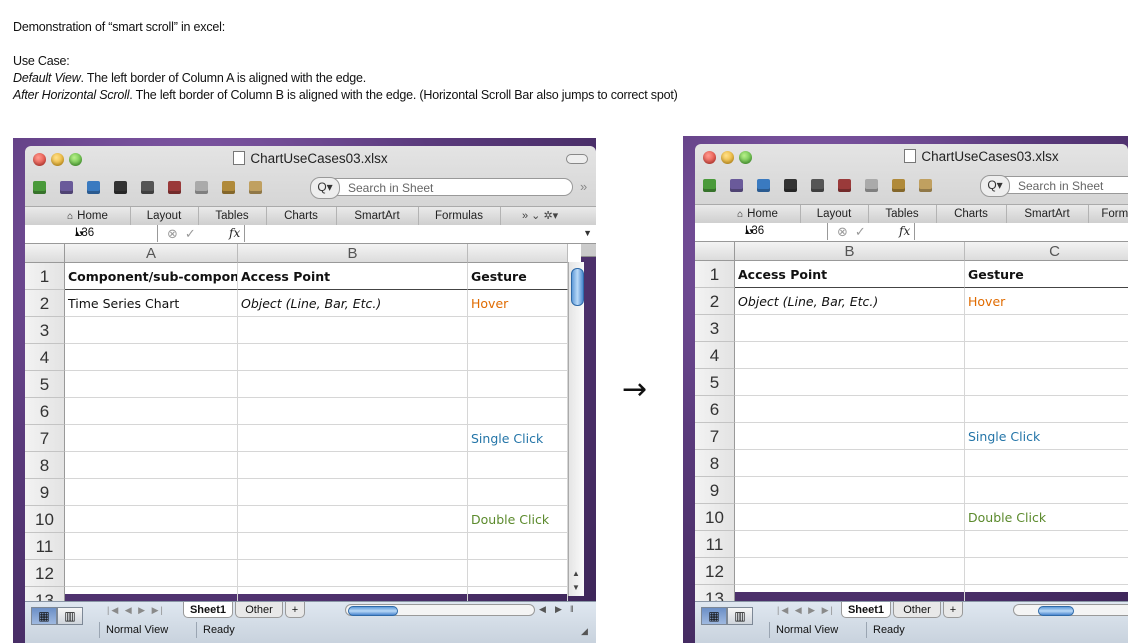 This screenshot has height=643, width=1128. Describe the element at coordinates (850, 274) in the screenshot. I see `grid-cell: Access Point` at that location.